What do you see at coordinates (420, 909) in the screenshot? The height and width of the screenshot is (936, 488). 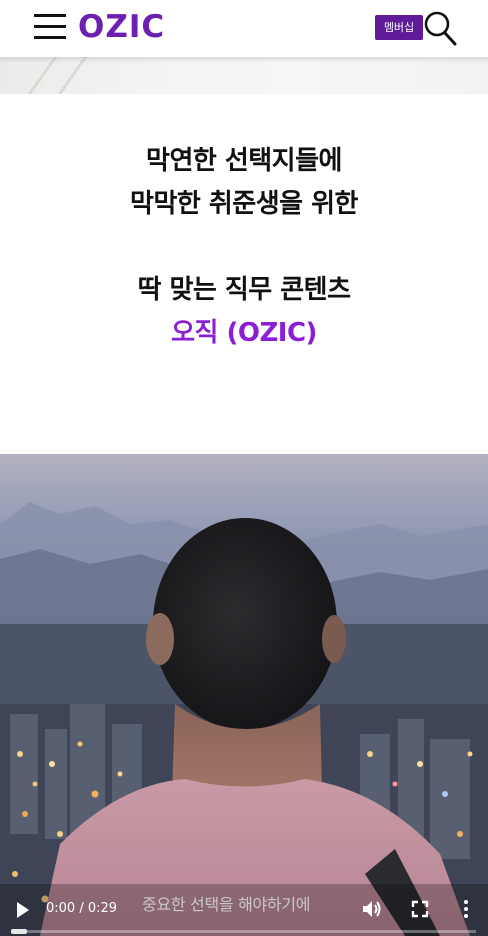 I see `fullscreen-icon` at bounding box center [420, 909].